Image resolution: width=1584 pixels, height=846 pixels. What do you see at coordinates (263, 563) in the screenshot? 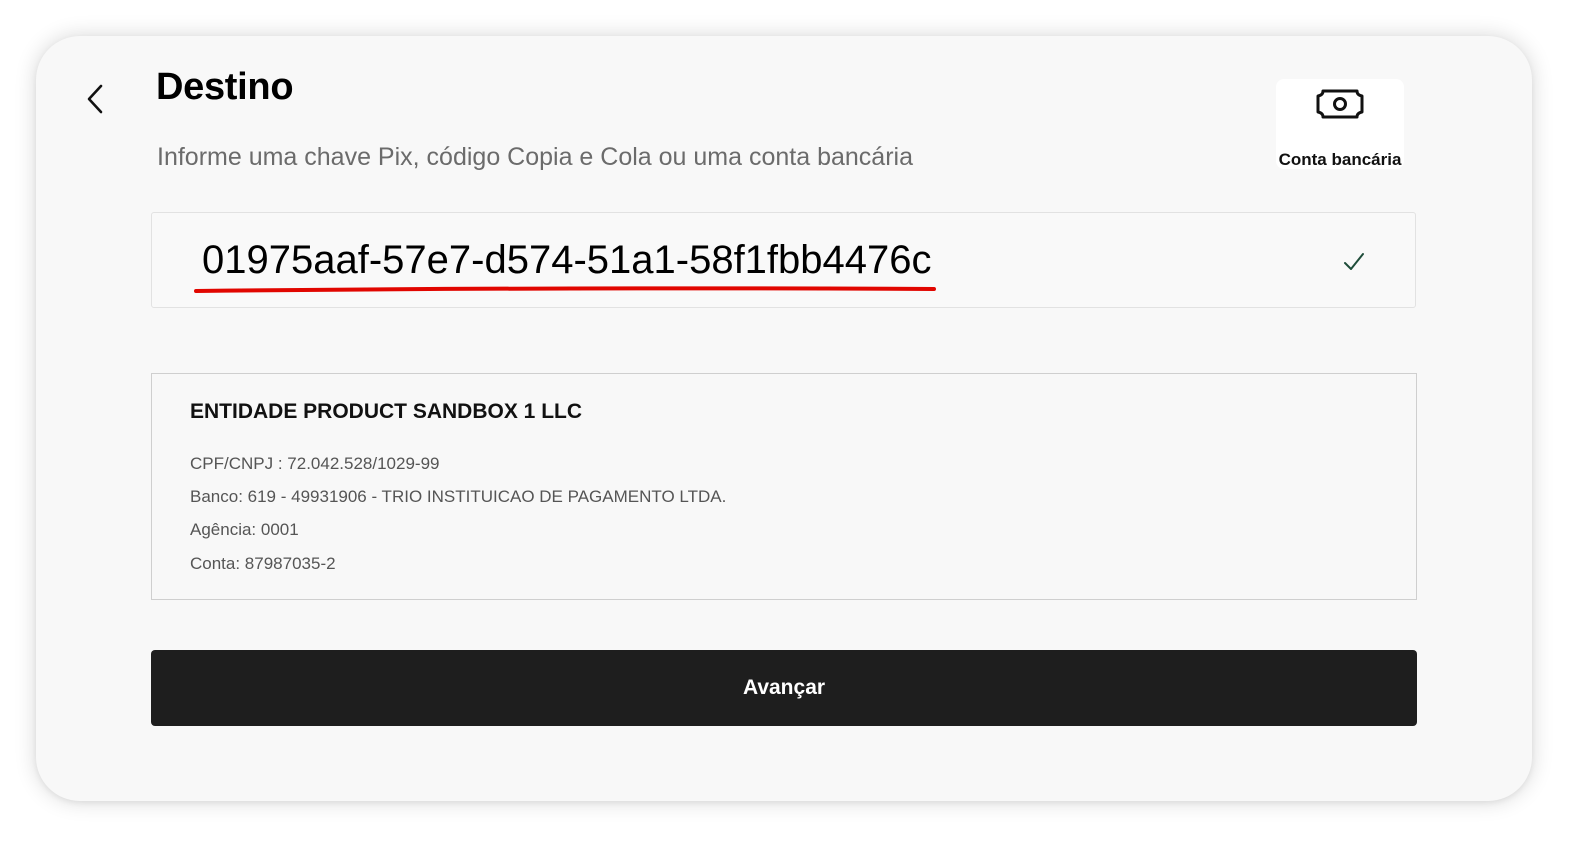
I see `recipient-account: Conta: 87987035-2` at bounding box center [263, 563].